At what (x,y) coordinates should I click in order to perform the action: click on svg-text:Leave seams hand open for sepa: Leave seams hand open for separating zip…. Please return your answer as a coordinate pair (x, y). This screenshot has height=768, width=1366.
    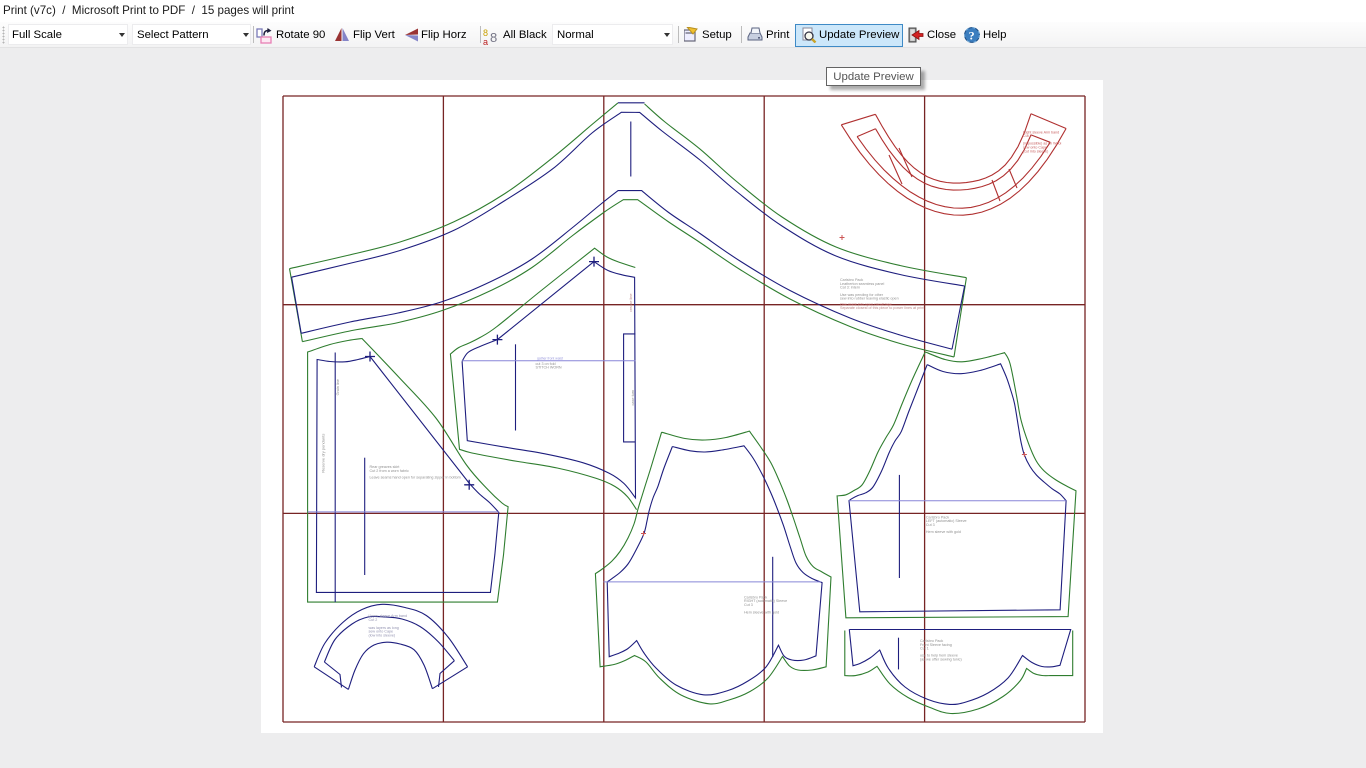
    Looking at the image, I should click on (415, 478).